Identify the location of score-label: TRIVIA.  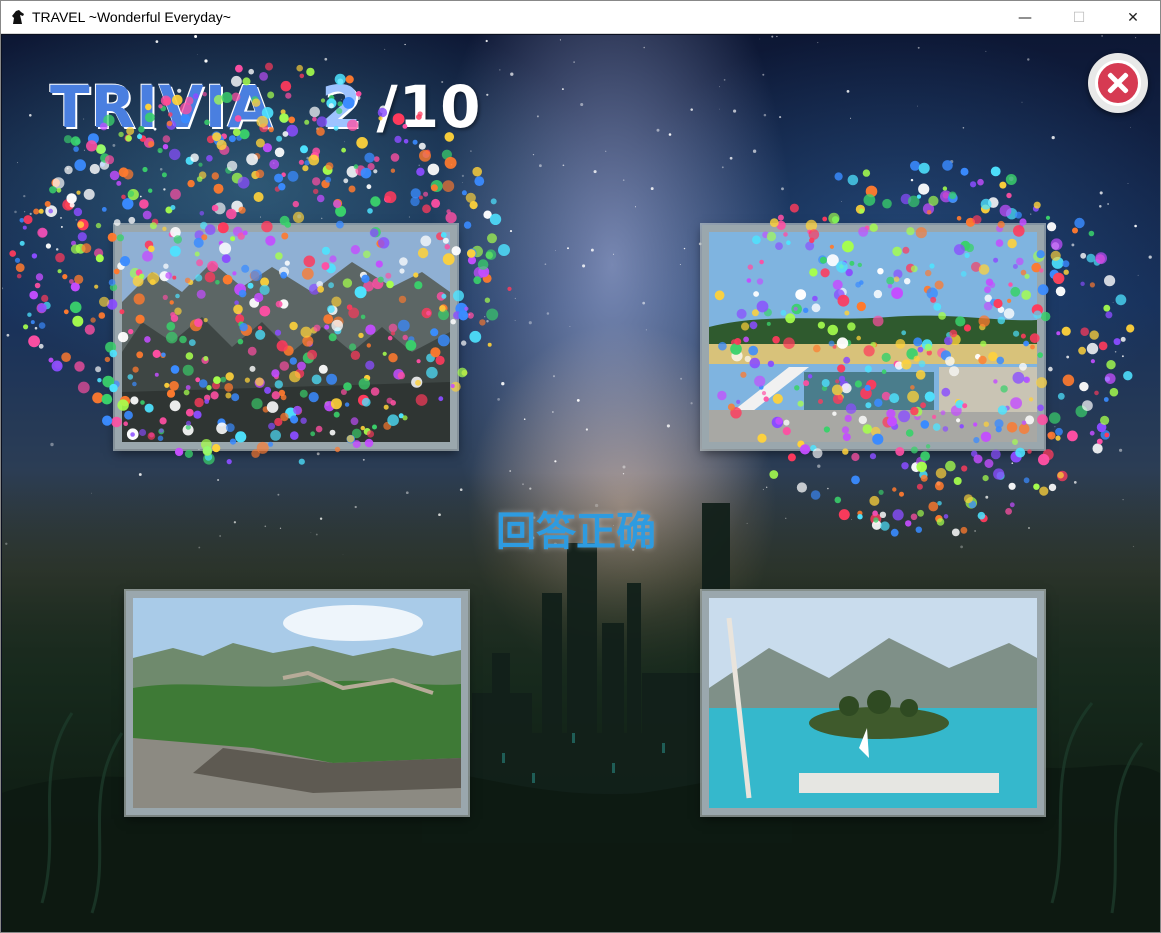
(162, 107).